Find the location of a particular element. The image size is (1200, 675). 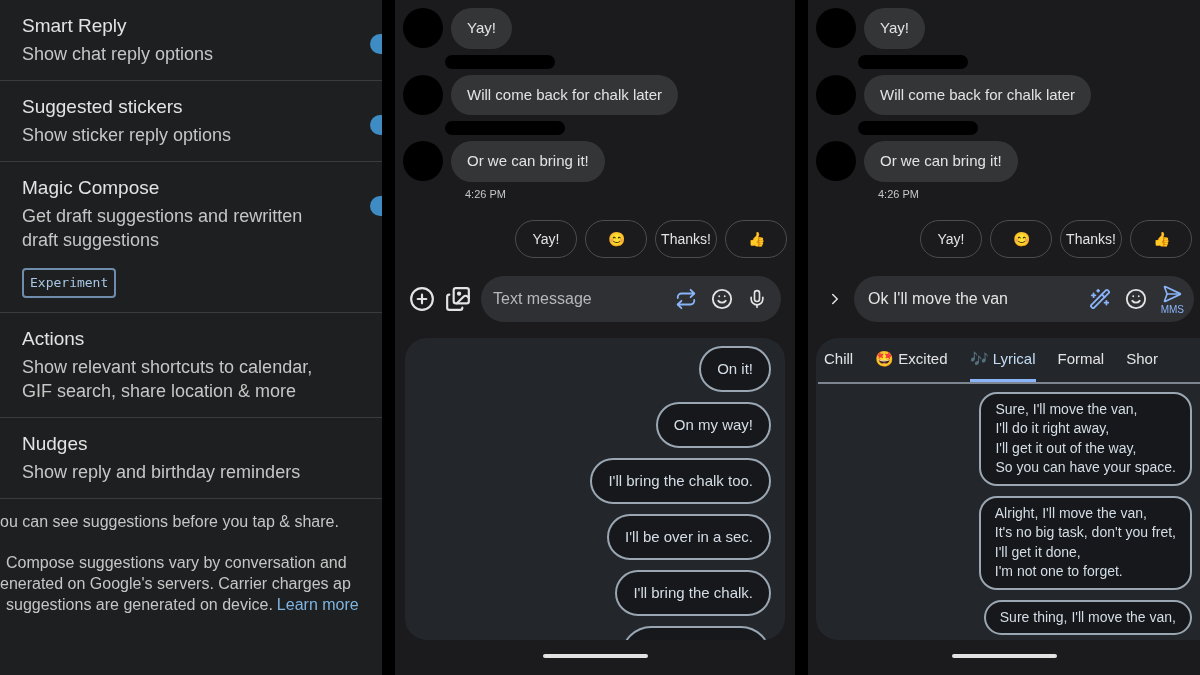

draft-line: Sure thing, I'll move the van, is located at coordinates (1087, 617).